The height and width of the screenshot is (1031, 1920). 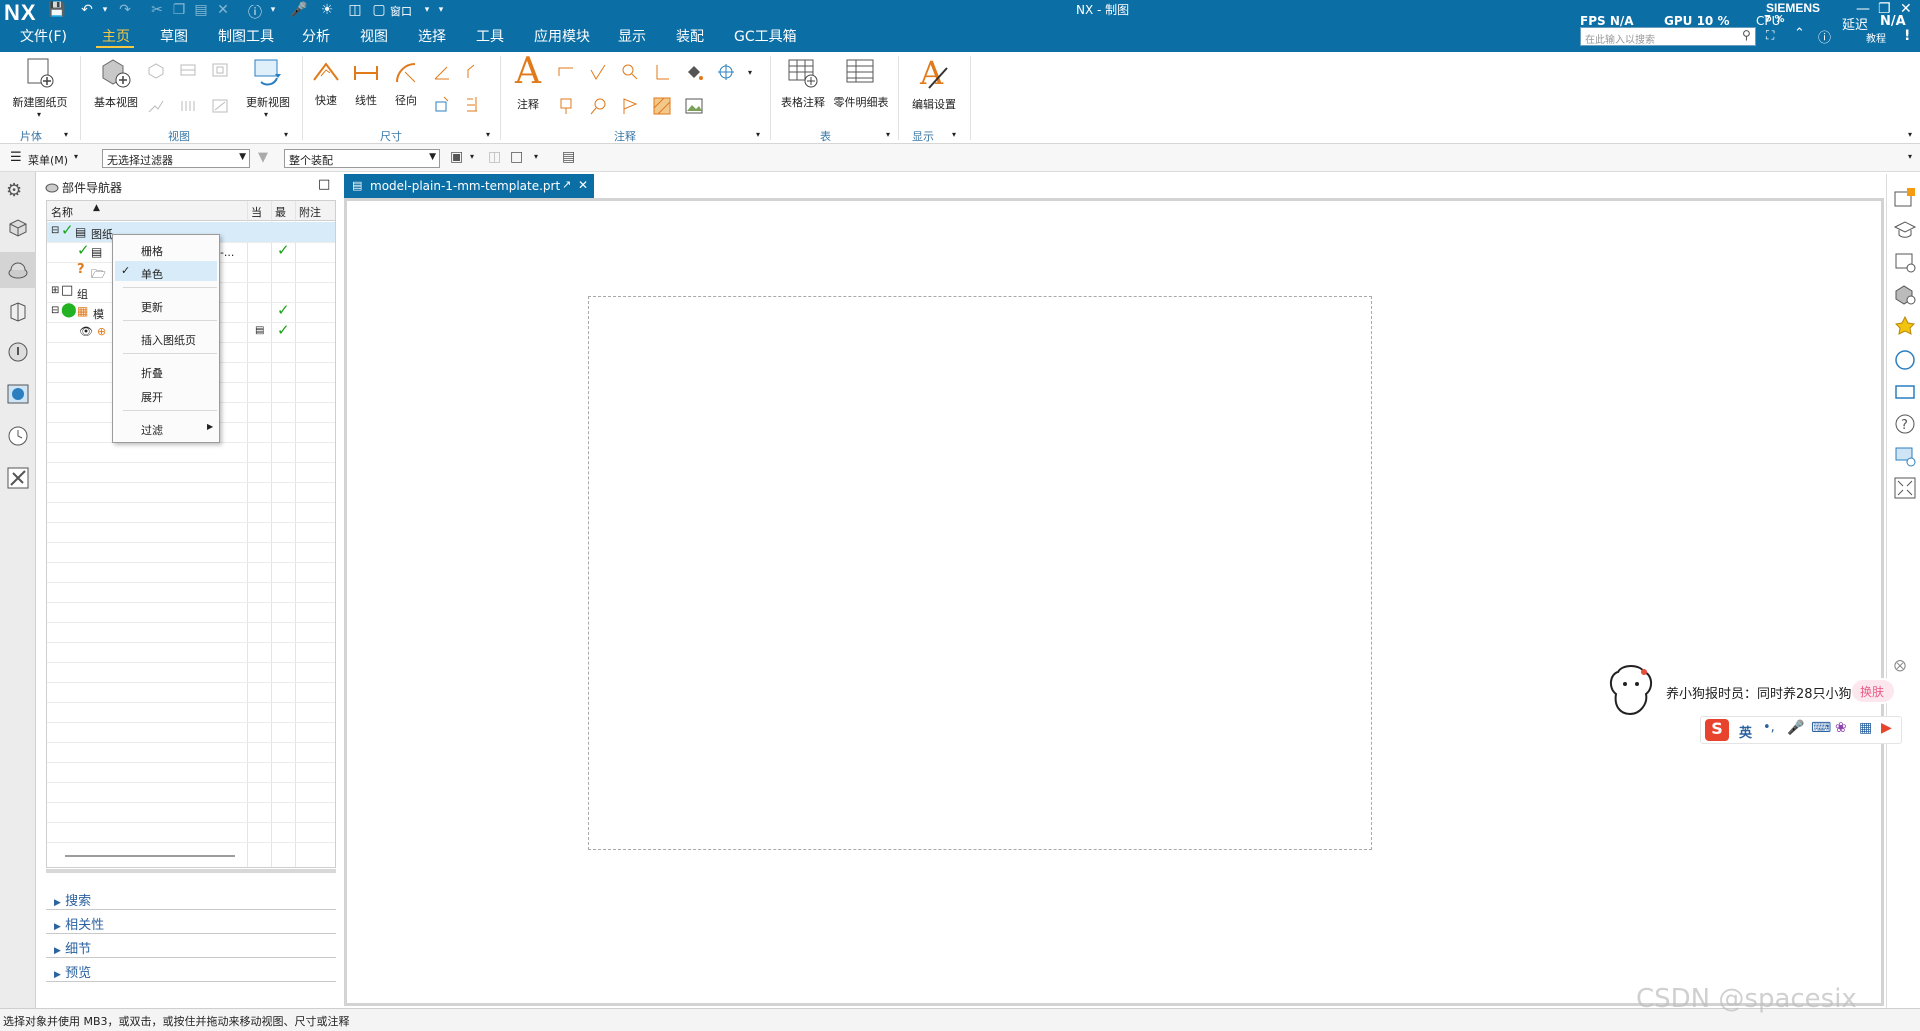 I want to click on expand-icon: ⊞, so click(x=55, y=290).